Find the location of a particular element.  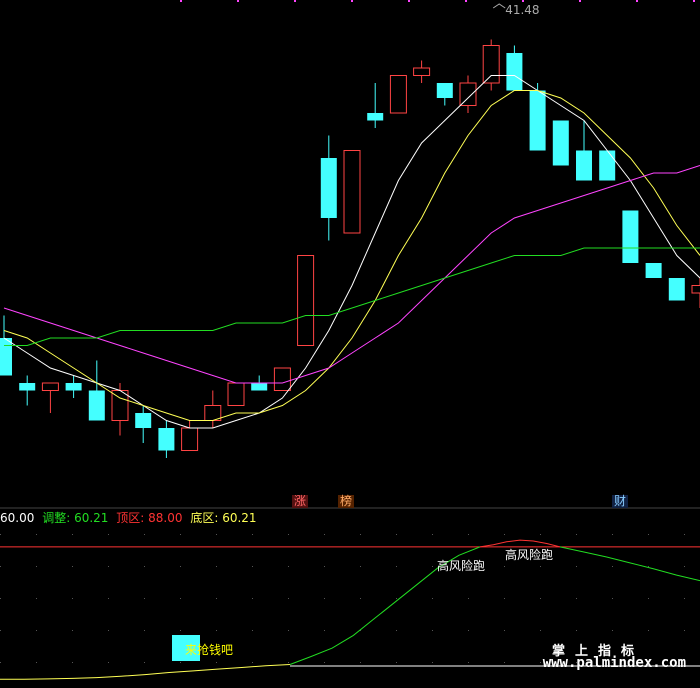

high-risk-label-2: 高风险跑 is located at coordinates (529, 555).